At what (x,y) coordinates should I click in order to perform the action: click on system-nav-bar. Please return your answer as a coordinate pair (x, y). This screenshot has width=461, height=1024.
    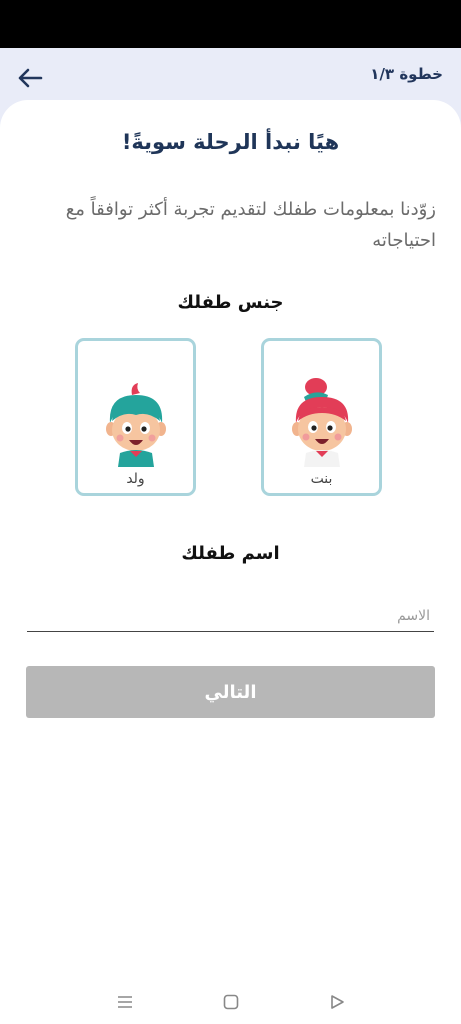
    Looking at the image, I should click on (230, 1002).